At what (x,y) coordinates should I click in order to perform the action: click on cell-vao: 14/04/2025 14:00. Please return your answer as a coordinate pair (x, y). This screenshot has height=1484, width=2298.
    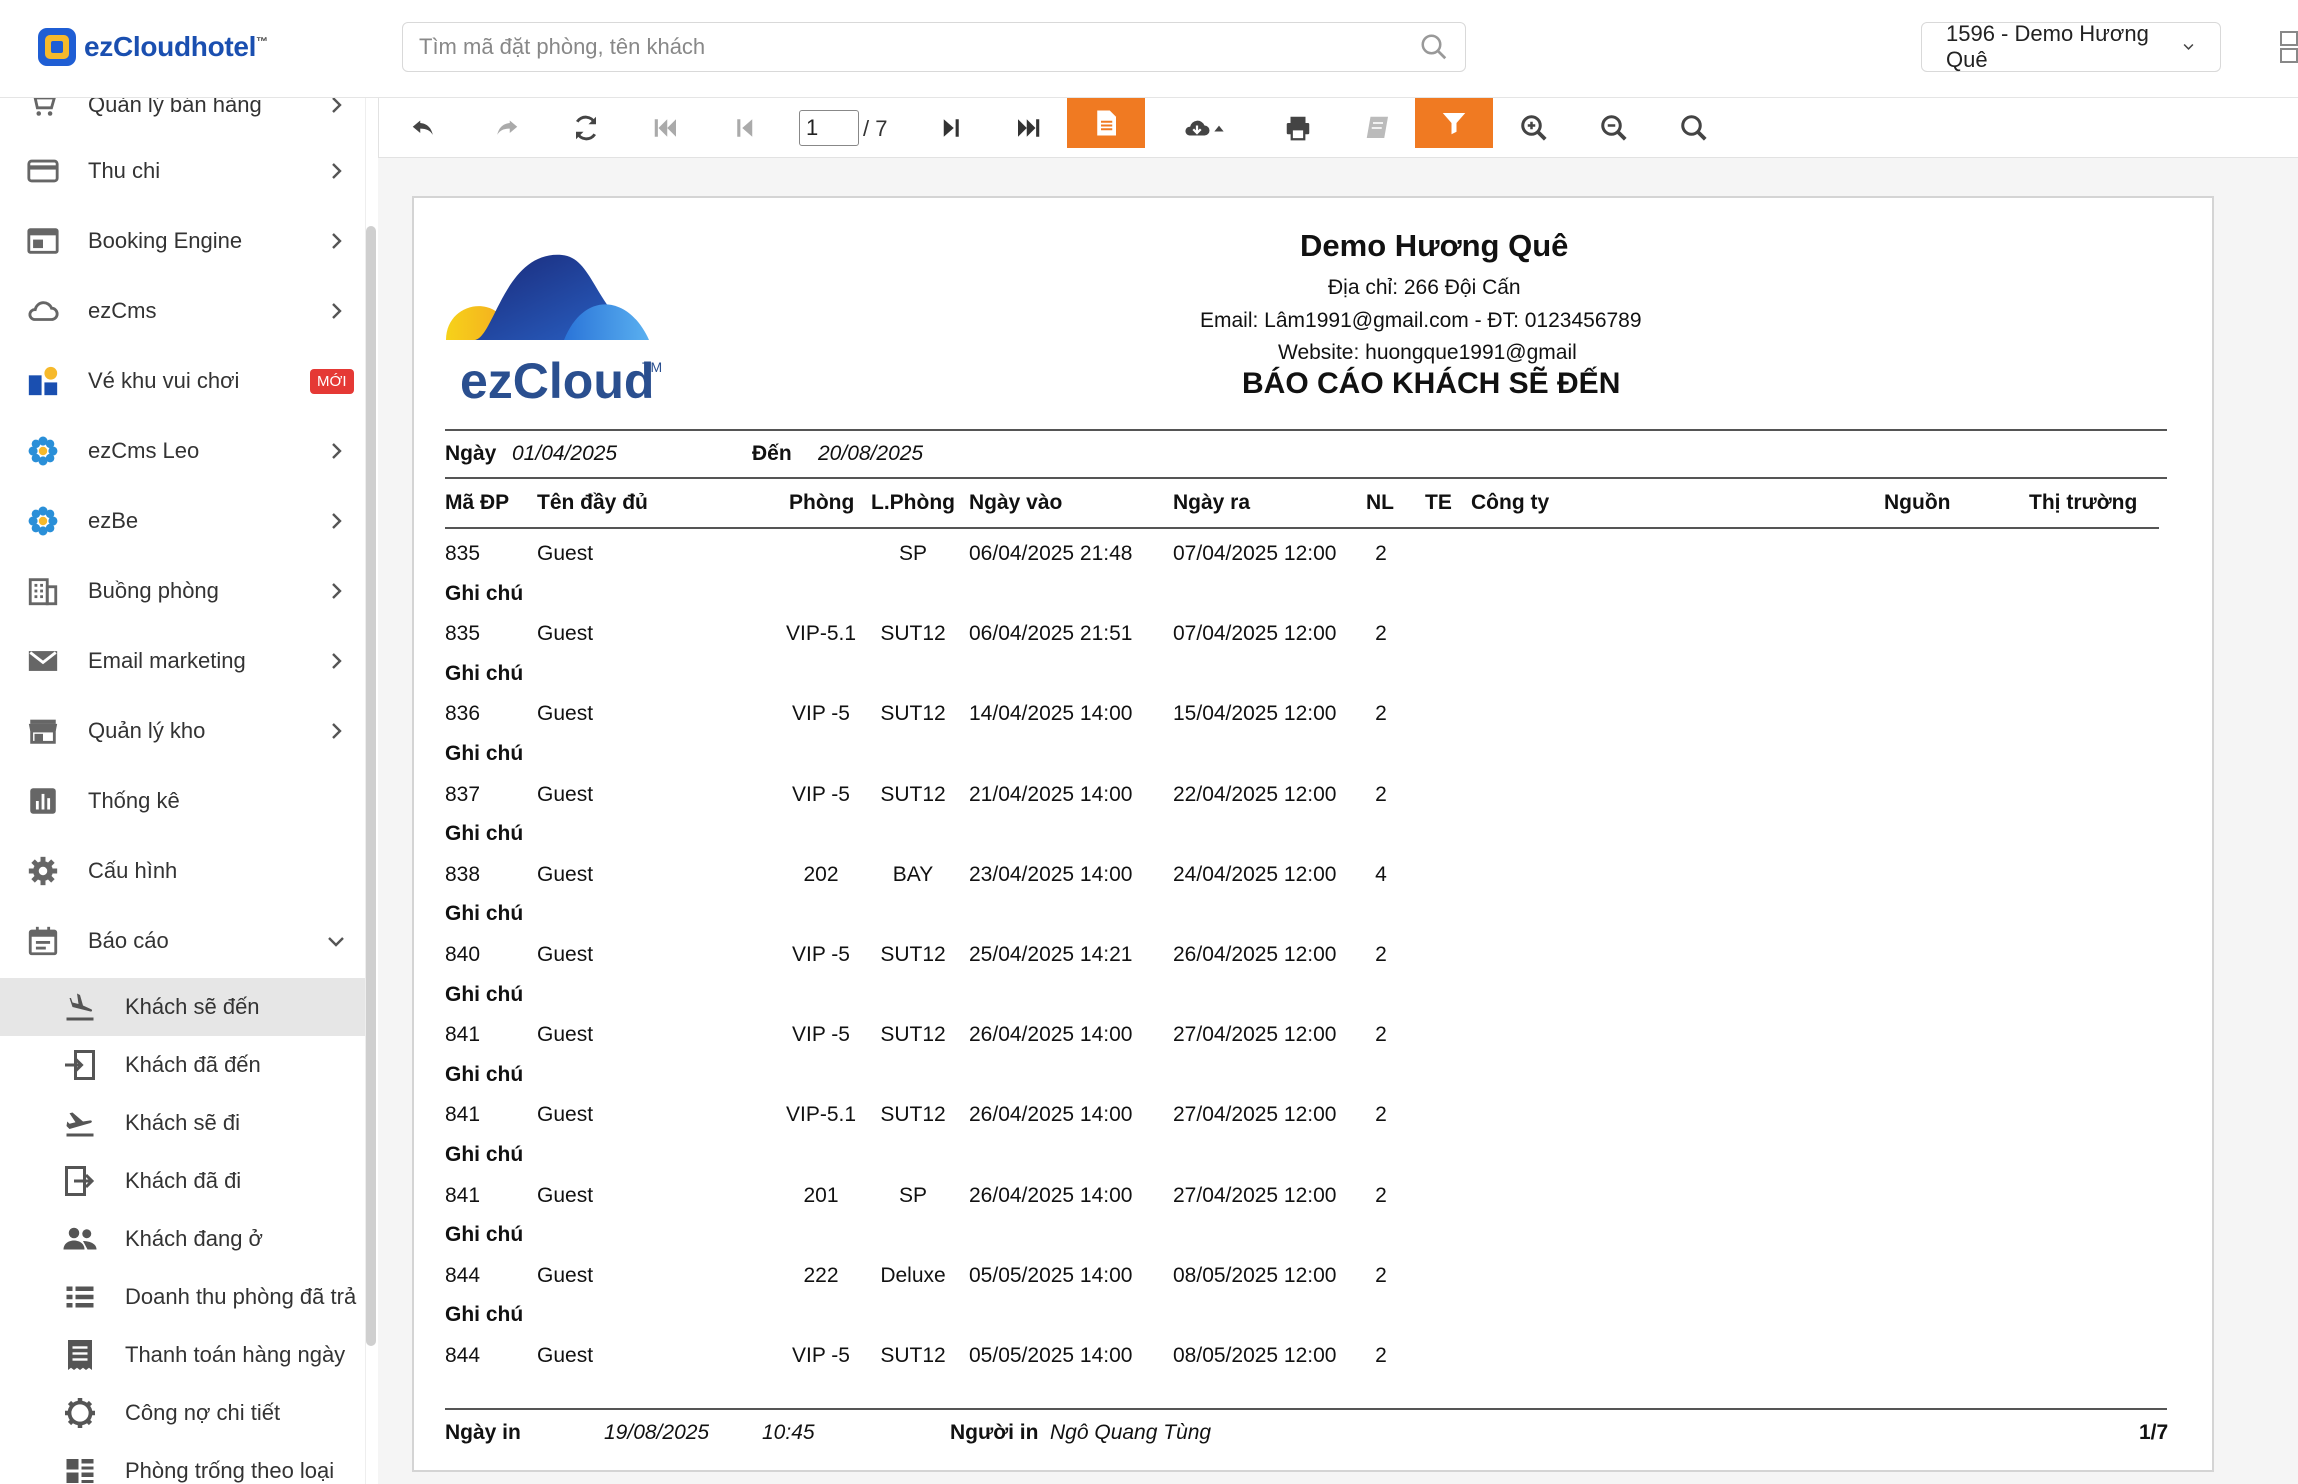
    Looking at the image, I should click on (1051, 714).